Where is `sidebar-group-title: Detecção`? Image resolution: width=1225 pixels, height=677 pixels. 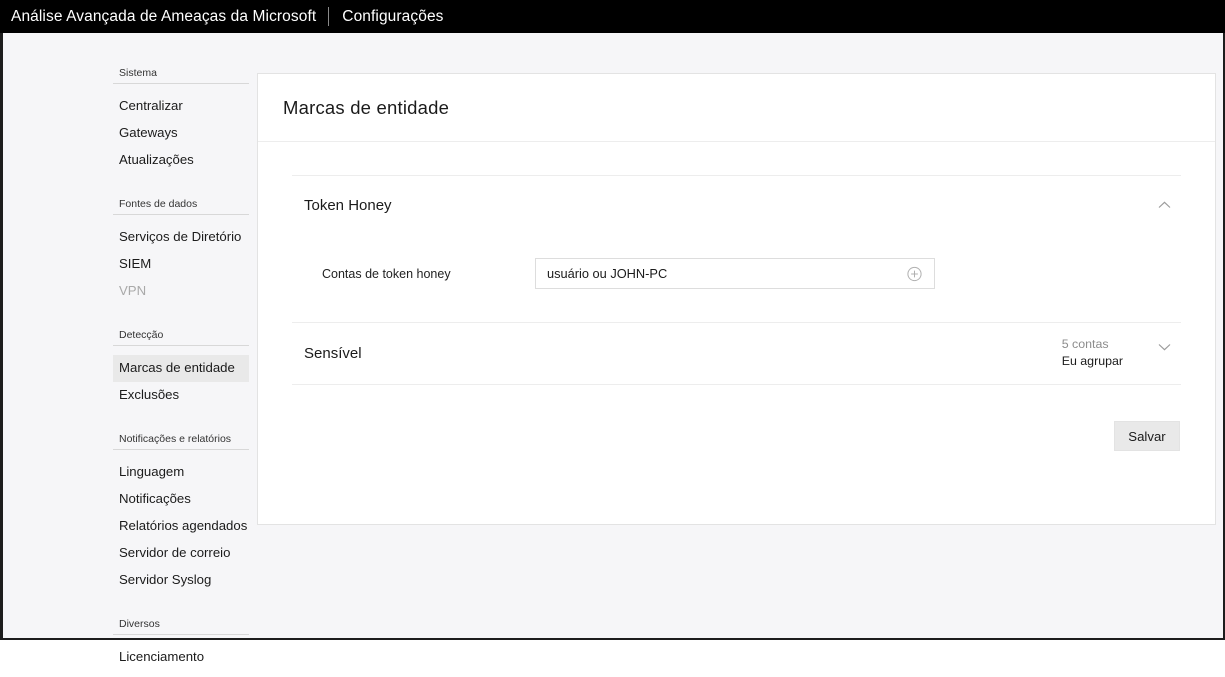 sidebar-group-title: Detecção is located at coordinates (181, 337).